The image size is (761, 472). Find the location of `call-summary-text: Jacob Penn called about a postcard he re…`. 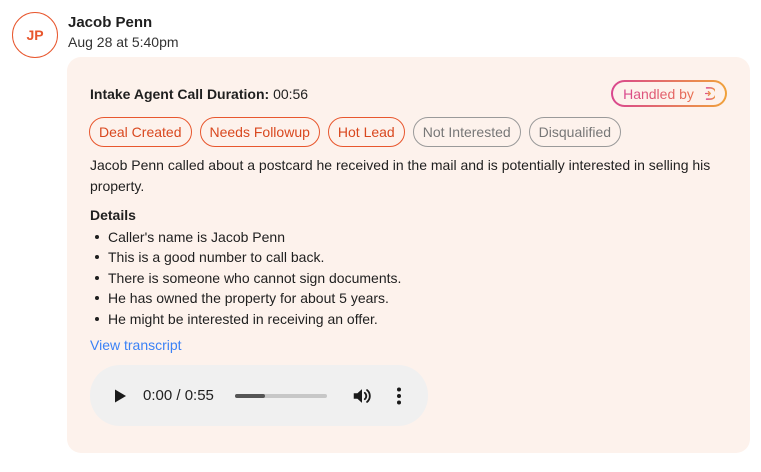

call-summary-text: Jacob Penn called about a postcard he re… is located at coordinates (400, 175).